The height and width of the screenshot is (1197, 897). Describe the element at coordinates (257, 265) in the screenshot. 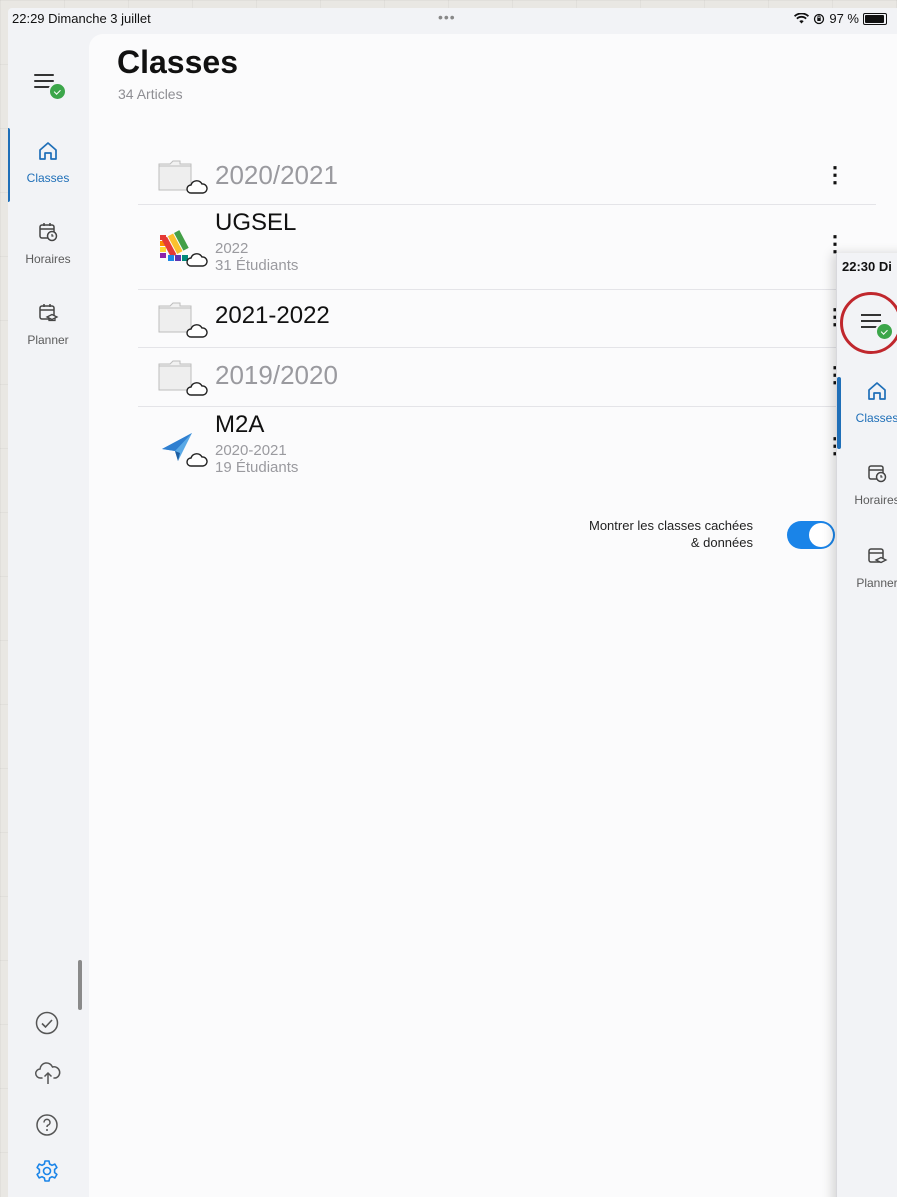

I see `class-students: 31 Étudiants` at that location.